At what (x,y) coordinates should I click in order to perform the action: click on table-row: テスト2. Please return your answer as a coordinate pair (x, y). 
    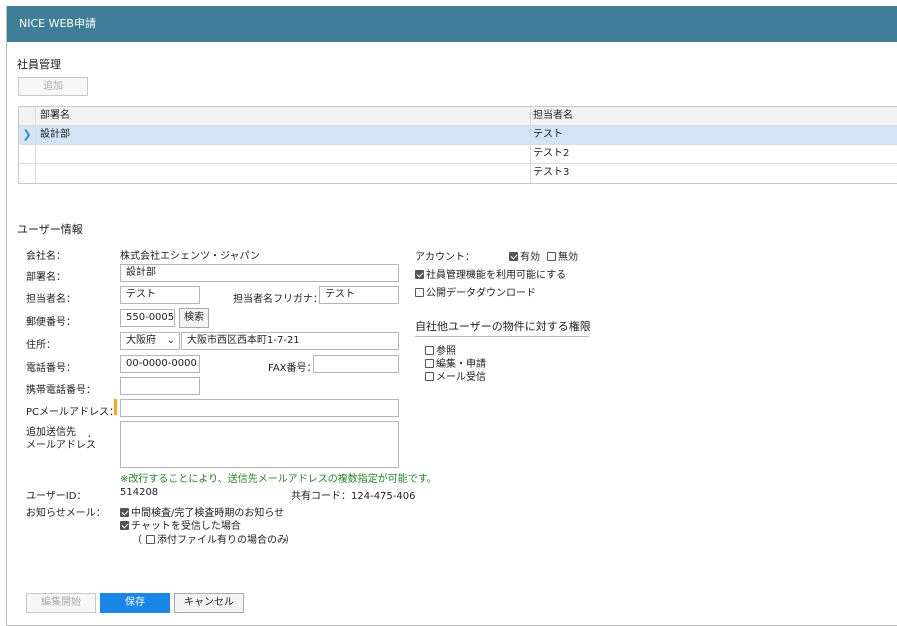
    Looking at the image, I should click on (458, 154).